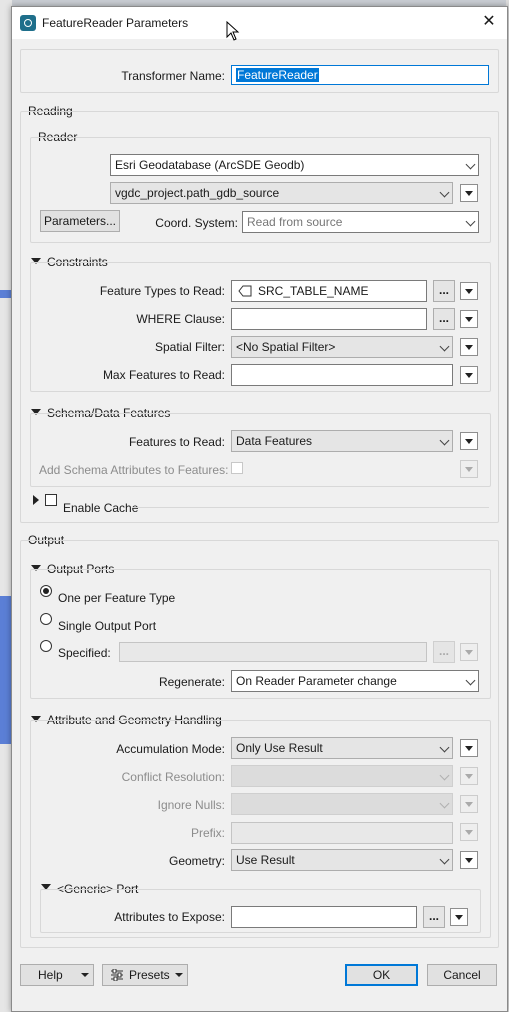  What do you see at coordinates (51, 500) in the screenshot?
I see `enable-cache-checkbox` at bounding box center [51, 500].